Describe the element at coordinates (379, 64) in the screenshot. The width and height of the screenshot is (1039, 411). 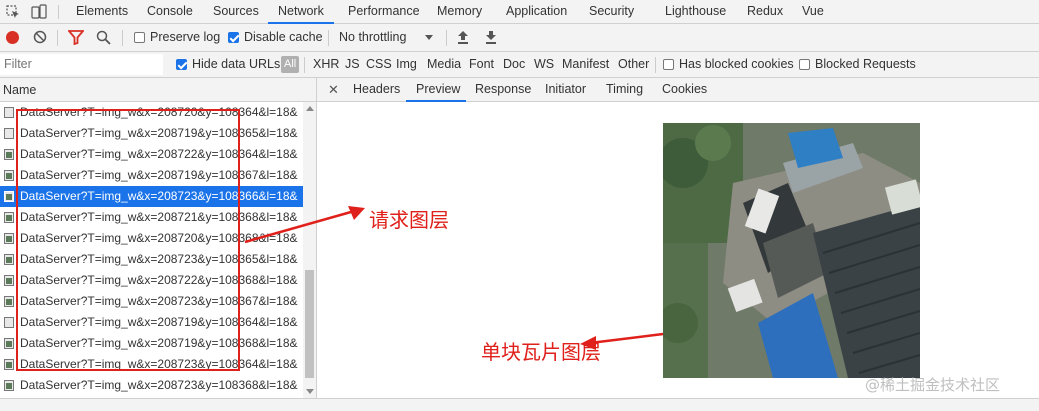
I see `filter-css: CSS` at that location.